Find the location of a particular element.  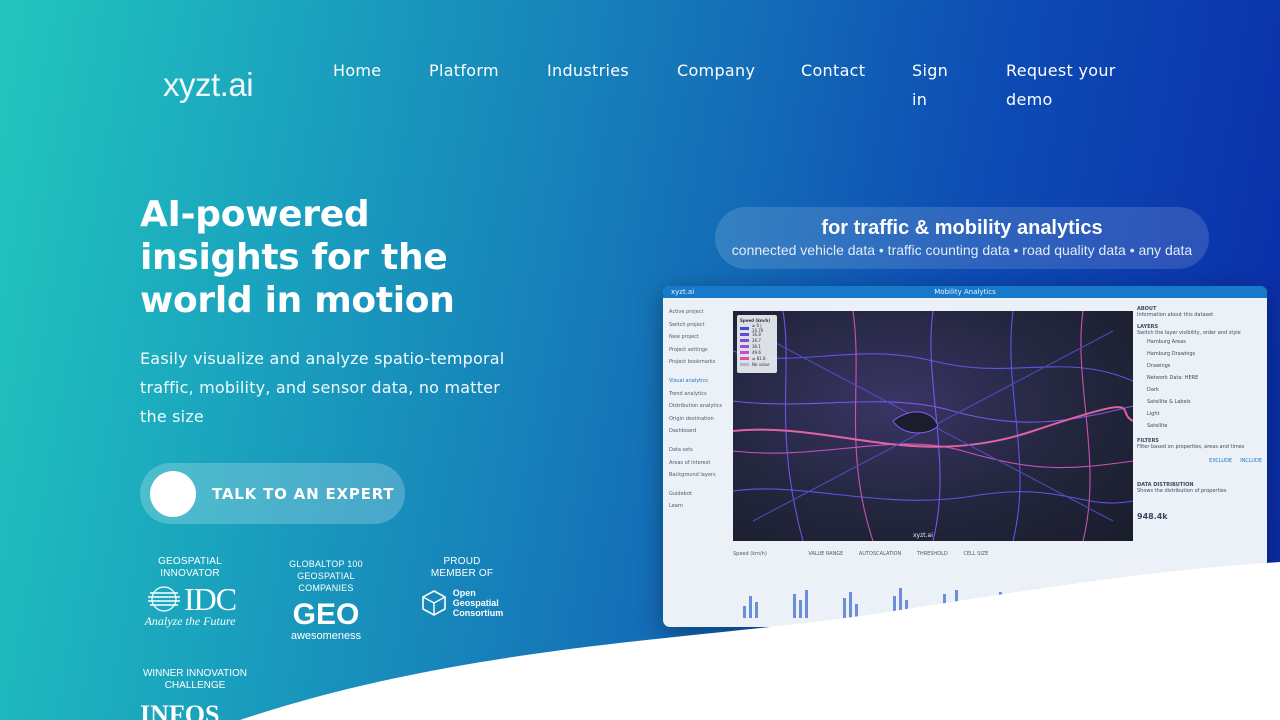

geo-caption-2: GEOSPATIAL COMPANIES is located at coordinates (326, 582).